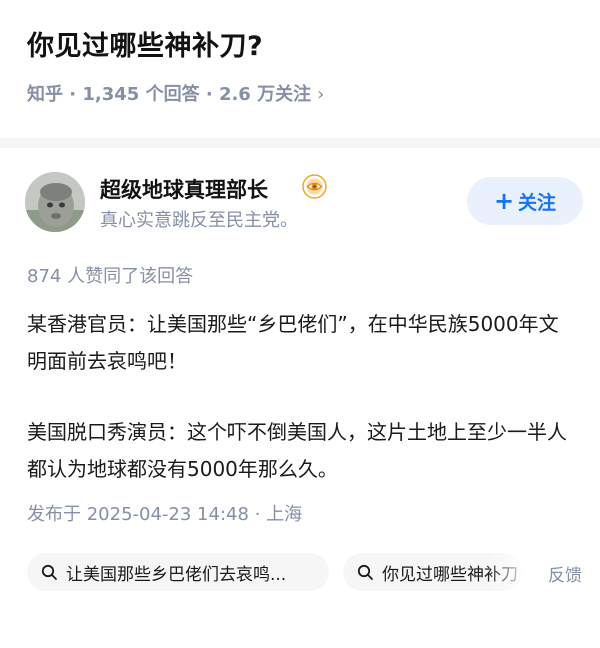 The width and height of the screenshot is (600, 648). I want to click on question-meta: 知乎 · 1,345 个回答 · 2.6 万关注, so click(169, 94).